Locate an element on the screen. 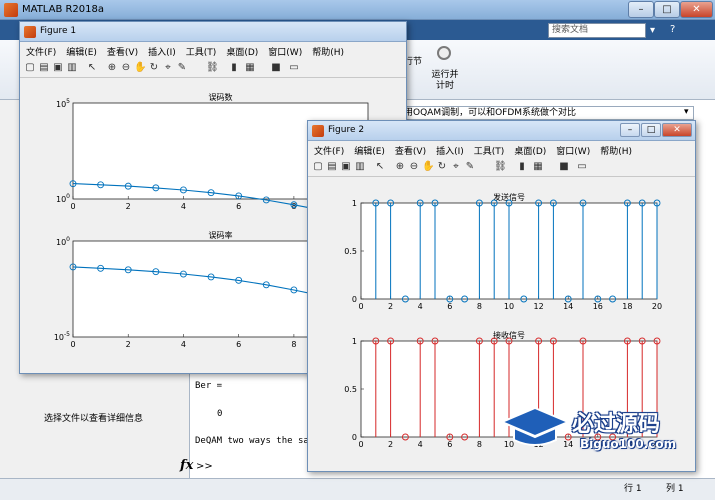  x-tick-label: 18 is located at coordinates (627, 306).